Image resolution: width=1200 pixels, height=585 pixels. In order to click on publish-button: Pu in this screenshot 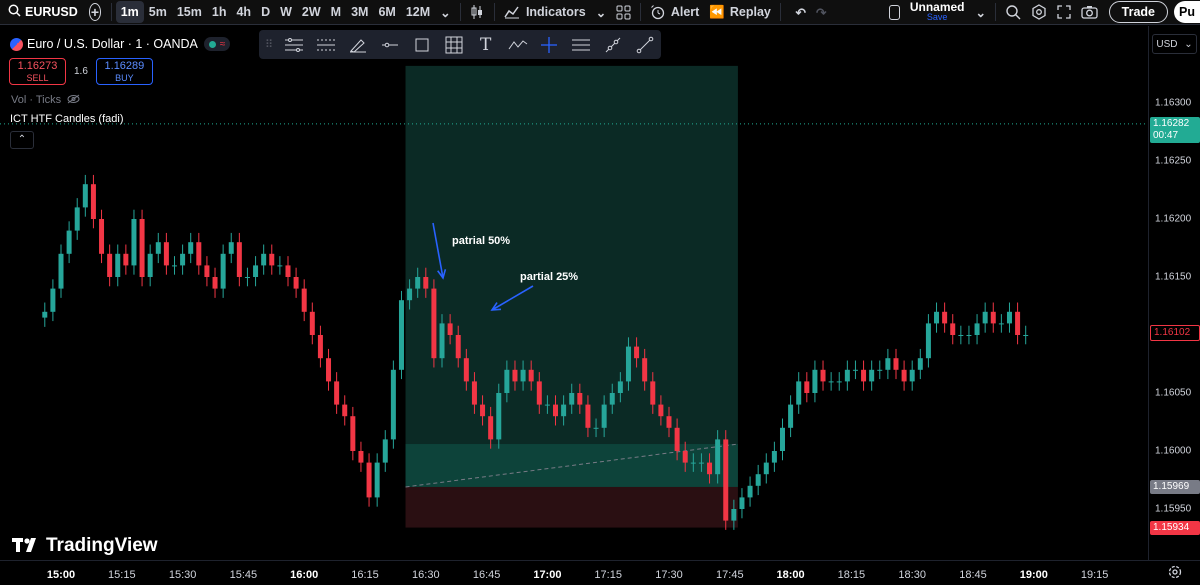, I will do `click(1187, 12)`.